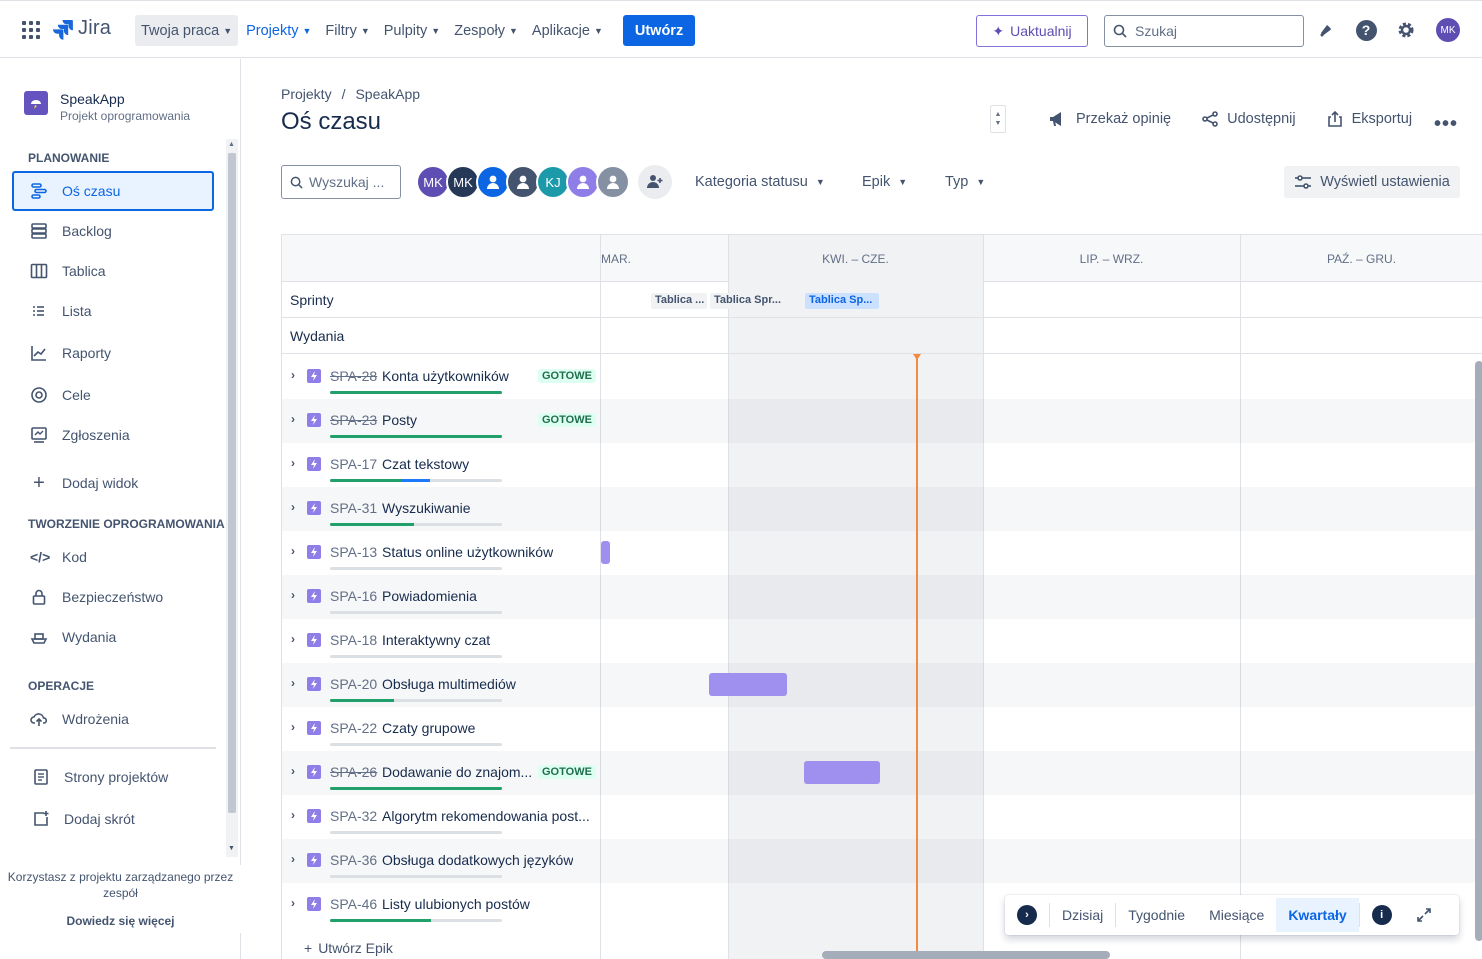 The image size is (1482, 959). I want to click on user-avatar: MK, so click(1448, 30).